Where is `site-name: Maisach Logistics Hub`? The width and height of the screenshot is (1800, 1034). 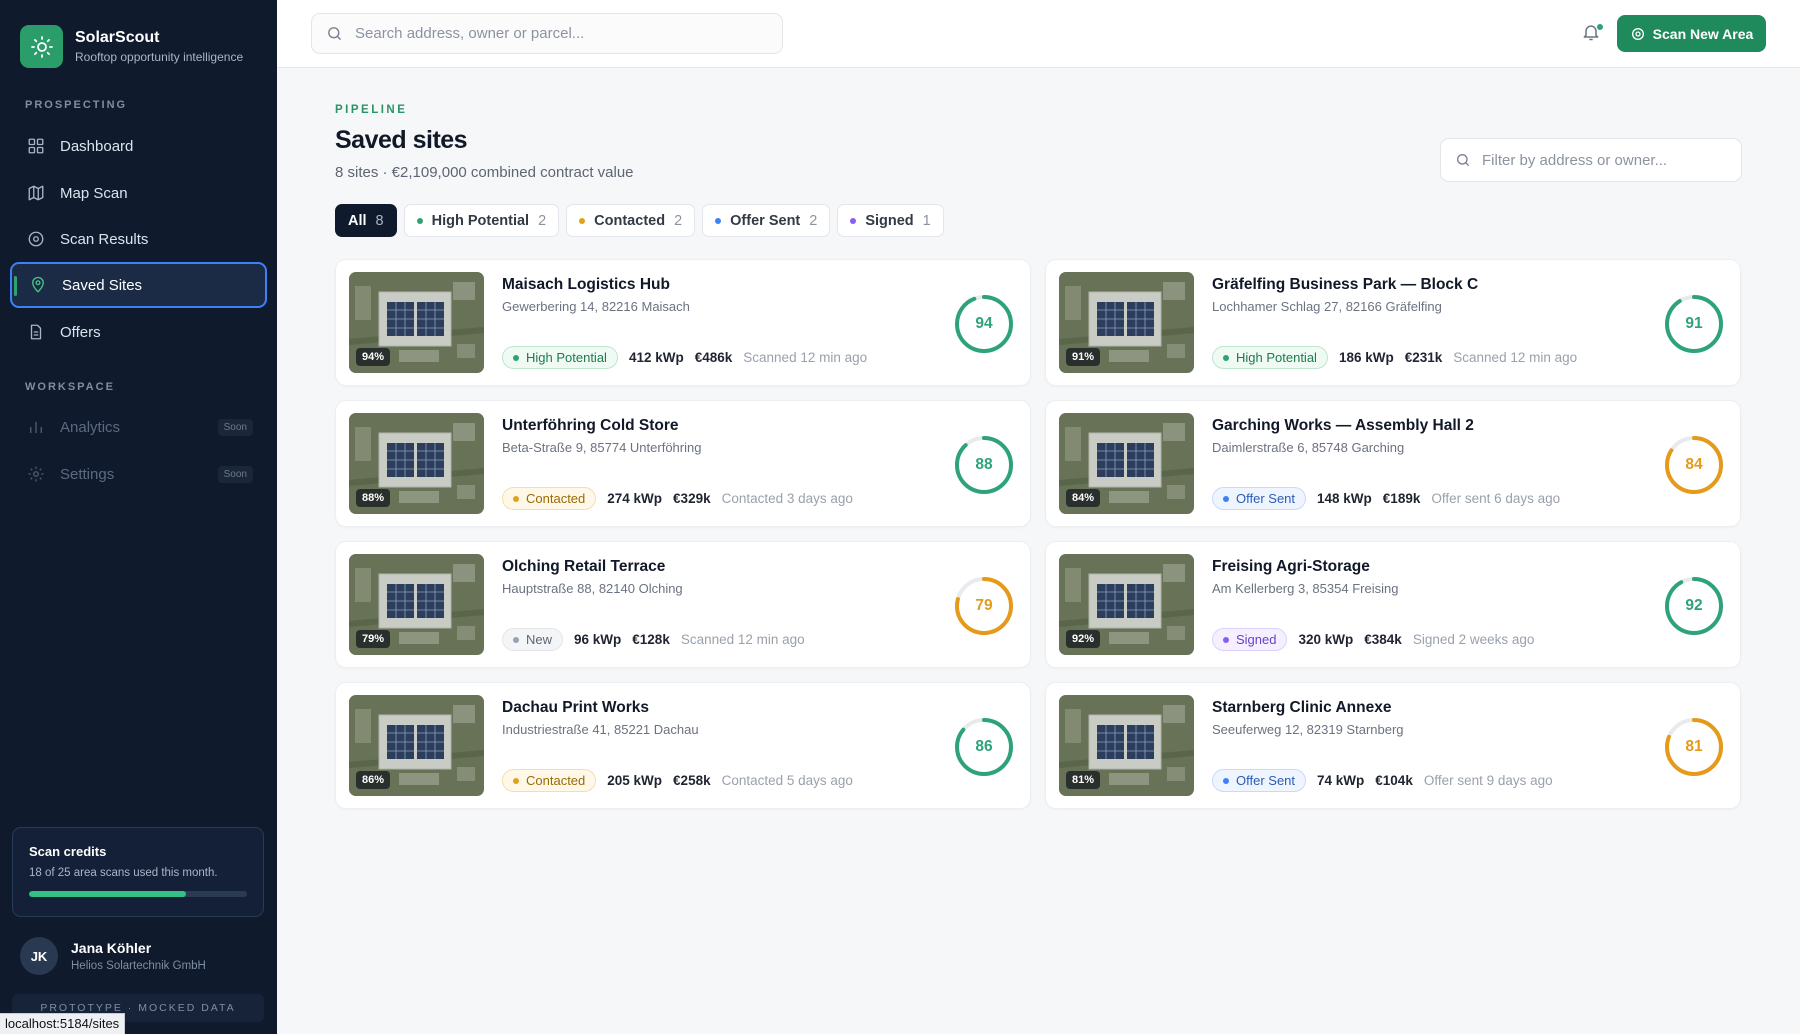 site-name: Maisach Logistics Hub is located at coordinates (586, 285).